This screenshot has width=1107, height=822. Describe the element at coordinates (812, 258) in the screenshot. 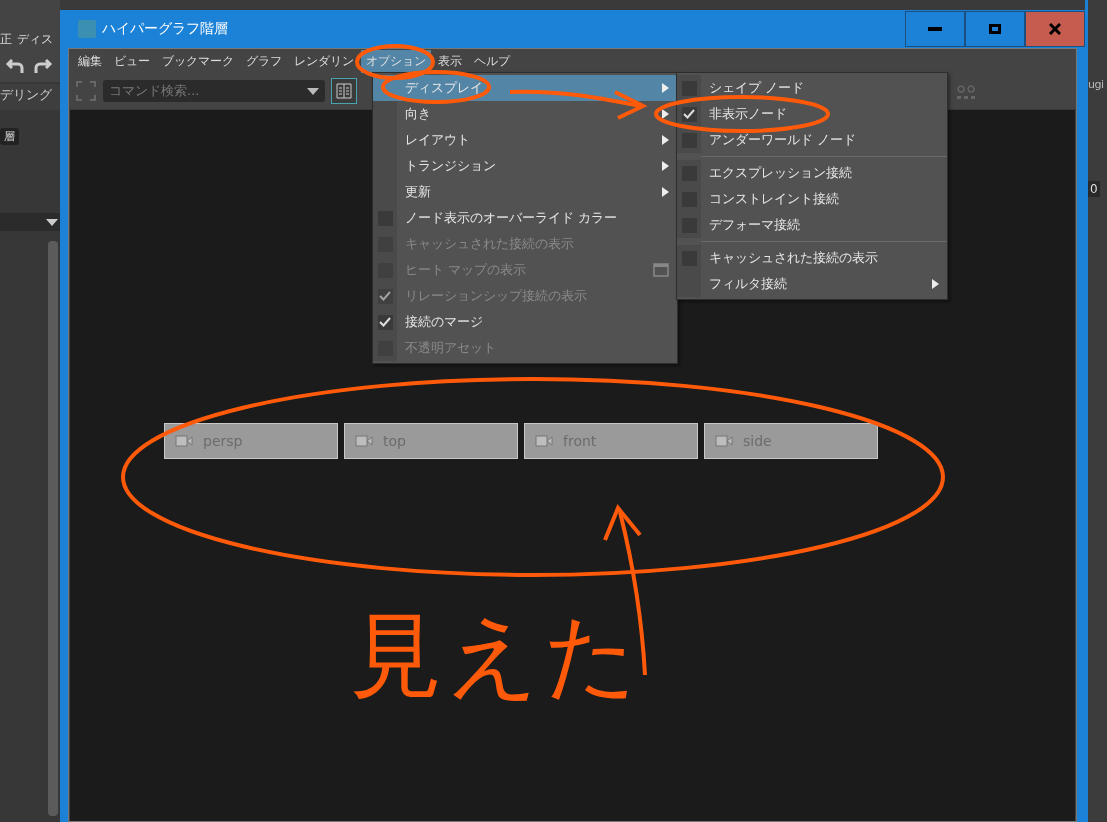

I see `menu-item: キャッシュされた接続の表示` at that location.